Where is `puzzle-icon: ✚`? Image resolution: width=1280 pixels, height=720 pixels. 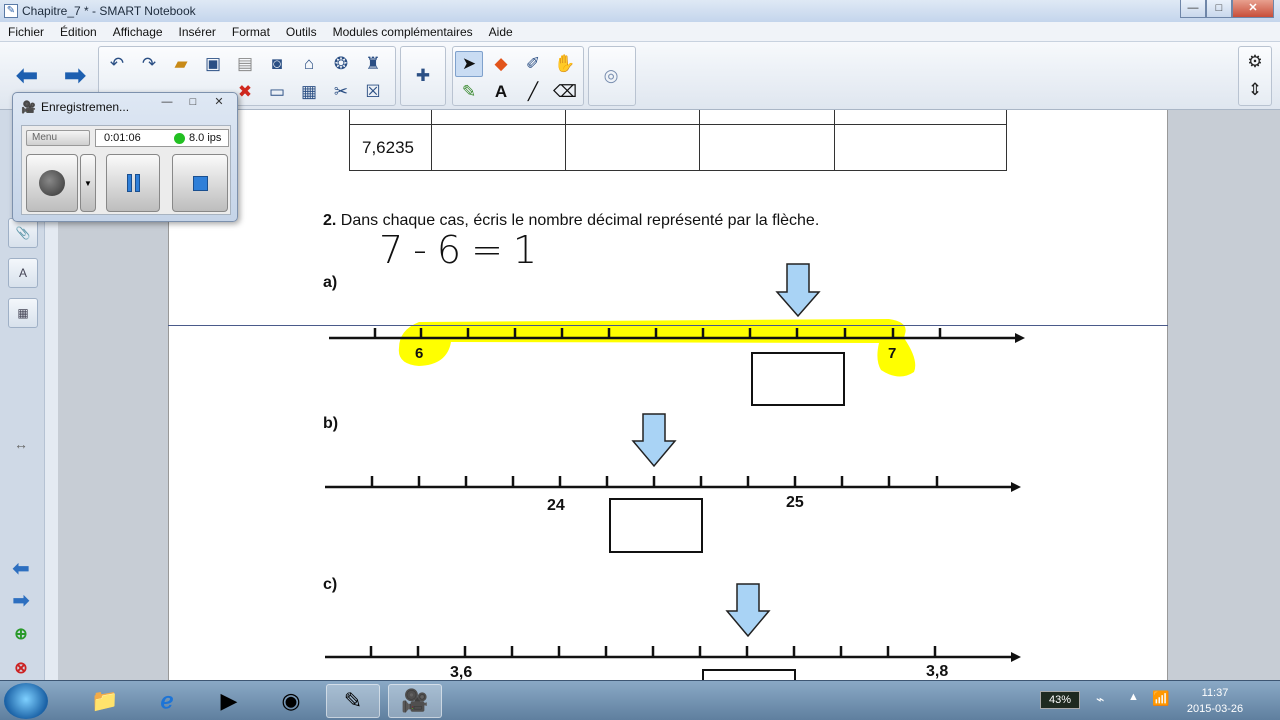
puzzle-icon: ✚ is located at coordinates (423, 76).